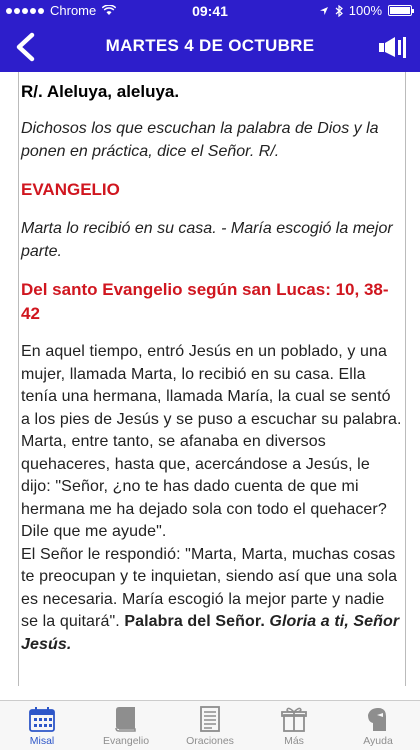  What do you see at coordinates (210, 741) in the screenshot?
I see `tab-label: Oraciones` at bounding box center [210, 741].